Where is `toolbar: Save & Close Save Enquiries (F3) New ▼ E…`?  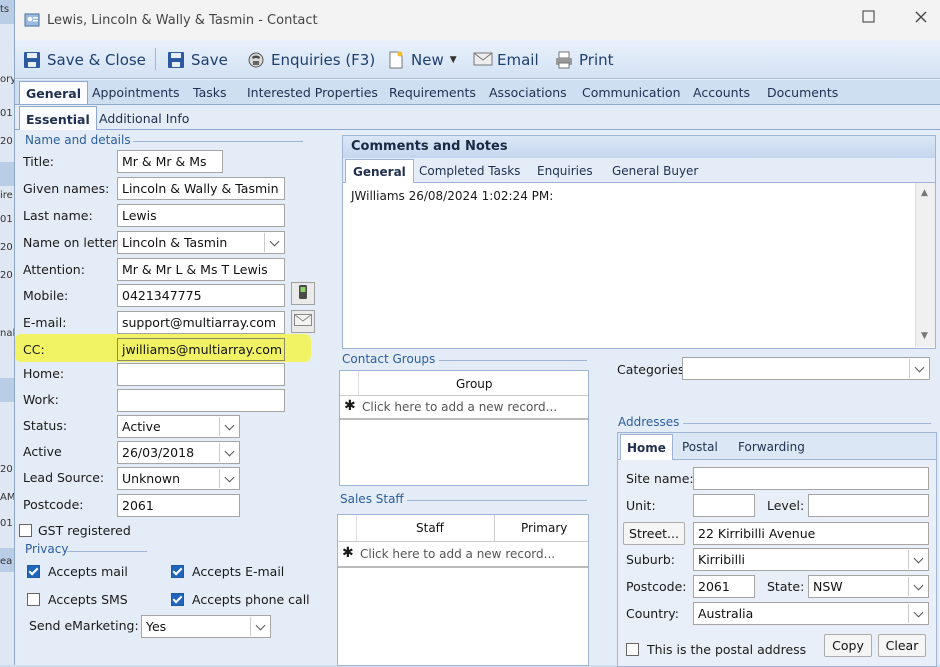 toolbar: Save & Close Save Enquiries (F3) New ▼ E… is located at coordinates (477, 59).